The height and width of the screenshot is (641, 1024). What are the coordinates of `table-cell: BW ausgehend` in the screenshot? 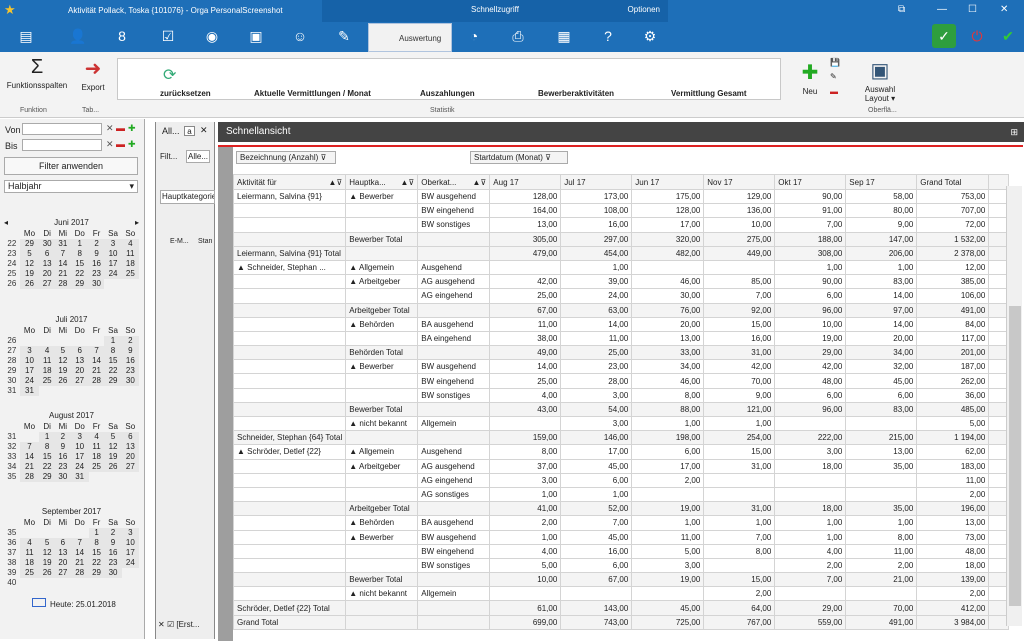 It's located at (454, 367).